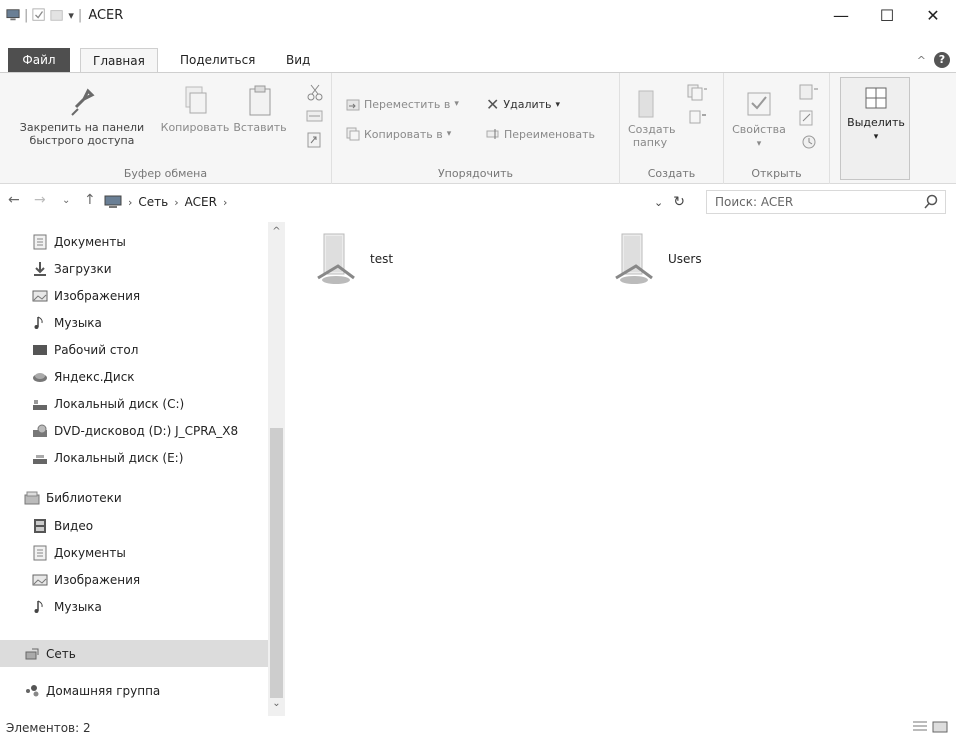  Describe the element at coordinates (134, 295) in the screenshot. I see `nav-item-pictures: Изображения` at that location.